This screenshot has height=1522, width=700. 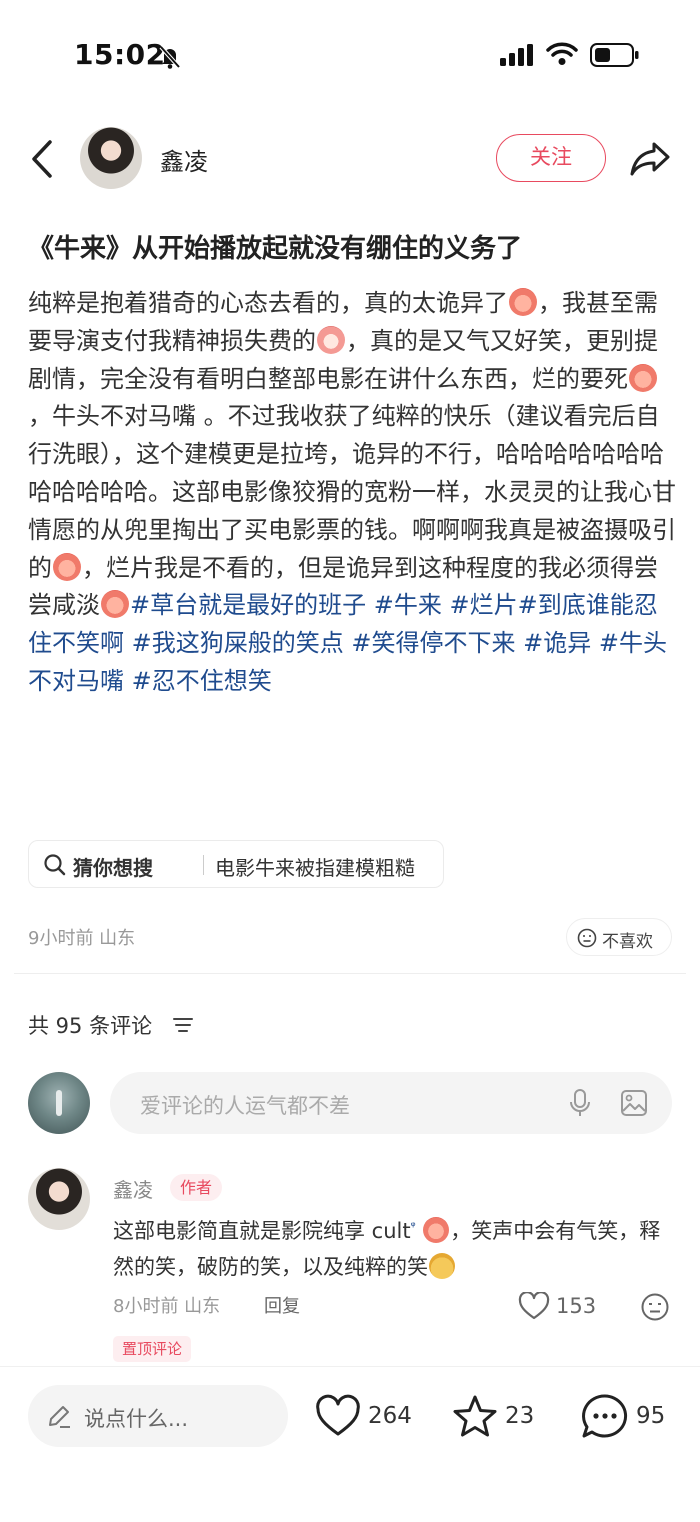 I want to click on sort-icon, so click(x=183, y=1025).